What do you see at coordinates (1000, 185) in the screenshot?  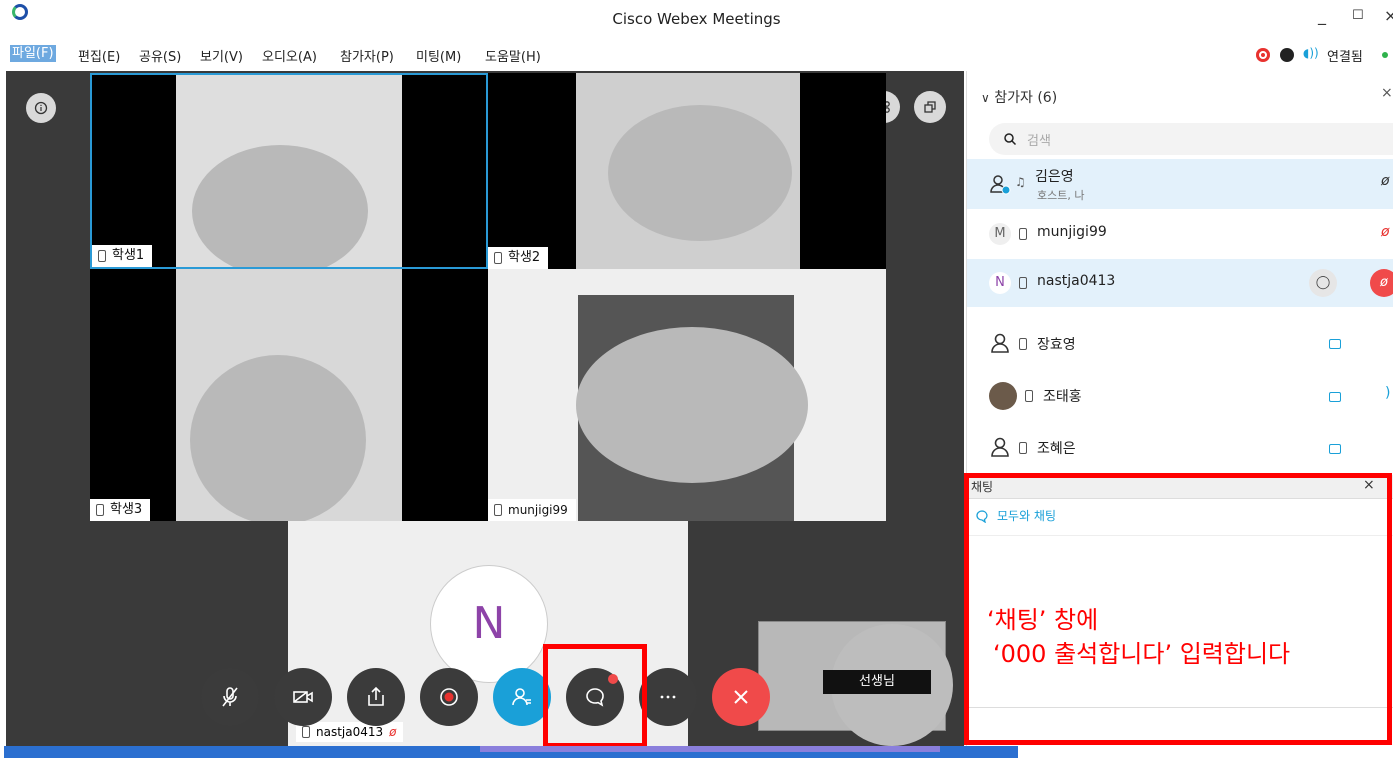 I see `host-avatar-icon` at bounding box center [1000, 185].